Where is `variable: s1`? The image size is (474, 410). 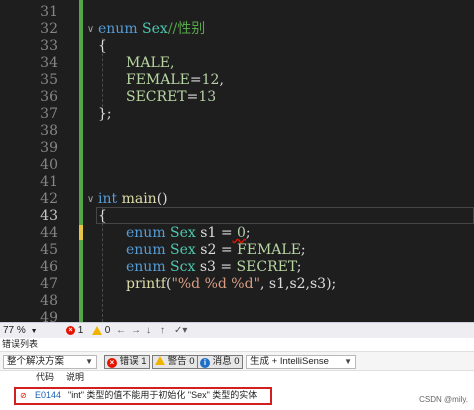
variable: s1 is located at coordinates (208, 233).